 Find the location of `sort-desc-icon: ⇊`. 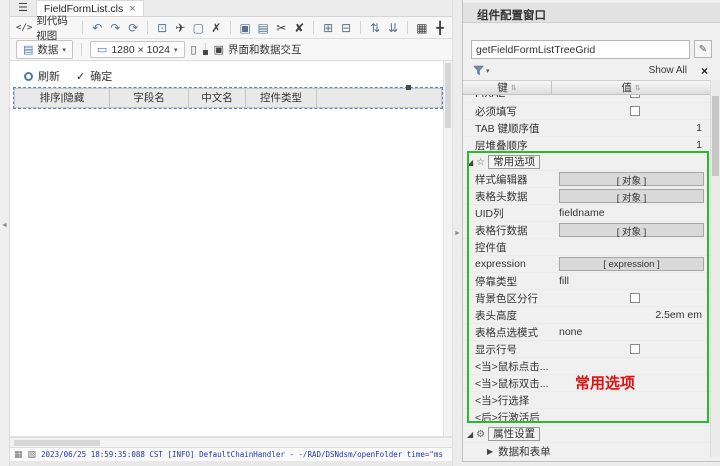

sort-desc-icon: ⇊ is located at coordinates (393, 28).